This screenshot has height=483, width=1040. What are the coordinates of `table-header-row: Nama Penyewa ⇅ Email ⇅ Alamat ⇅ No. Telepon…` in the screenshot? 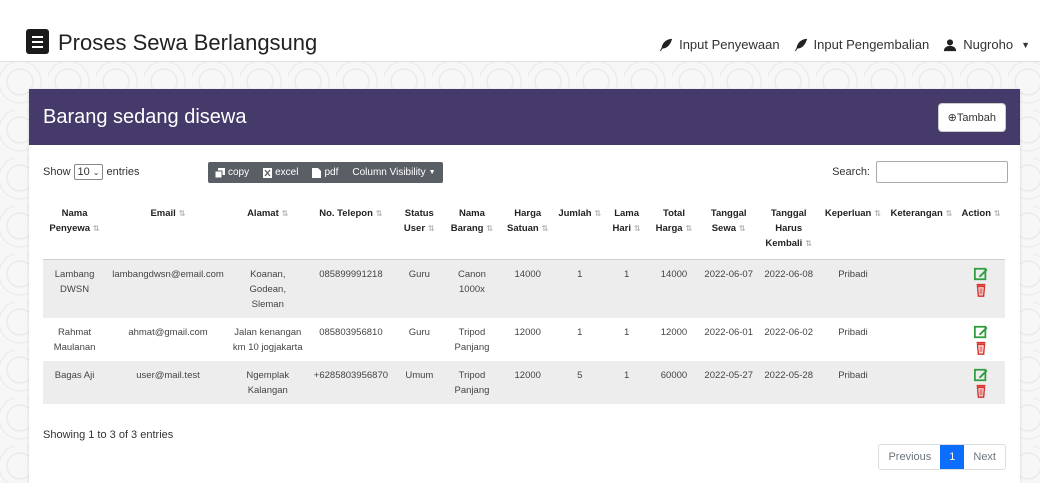 It's located at (524, 231).